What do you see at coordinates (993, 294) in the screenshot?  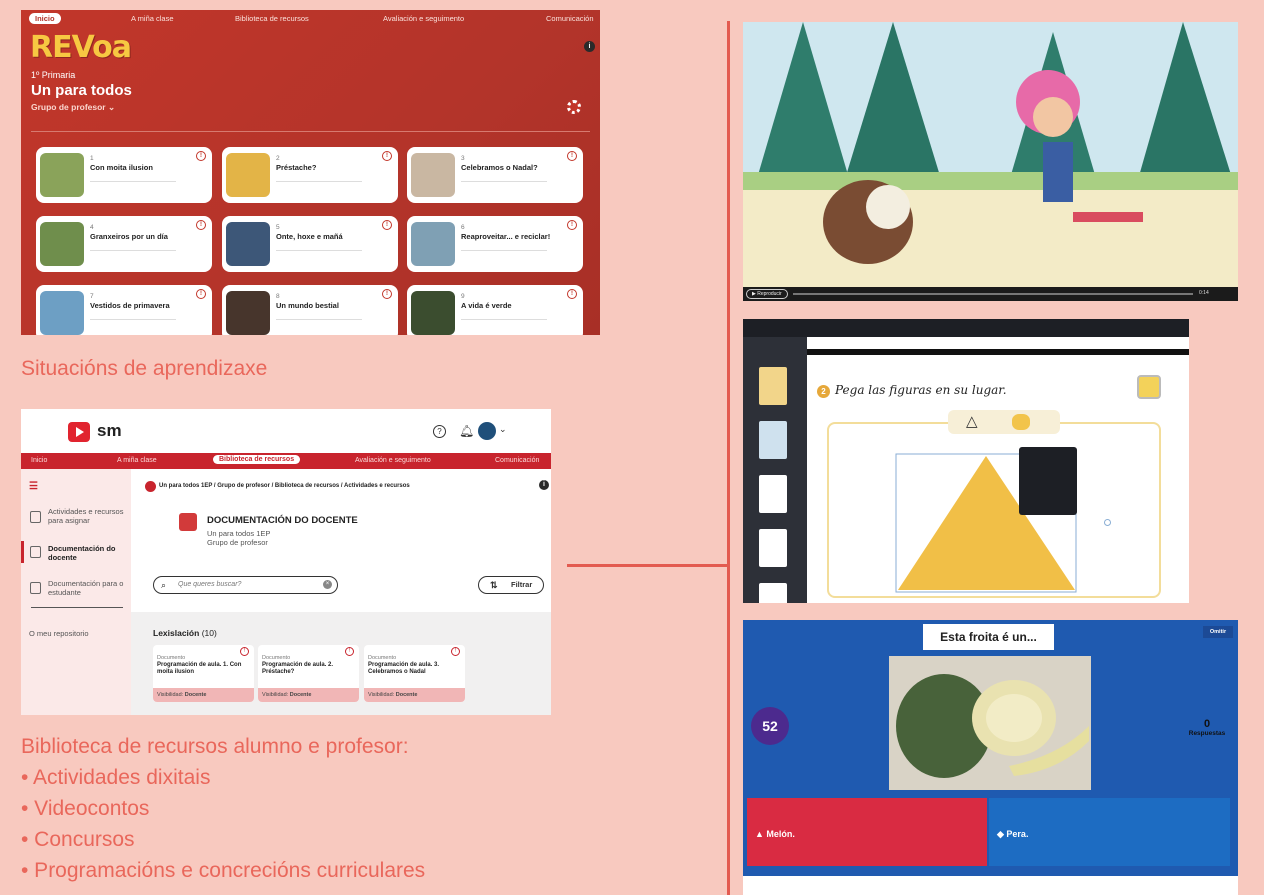 I see `video-progress` at bounding box center [993, 294].